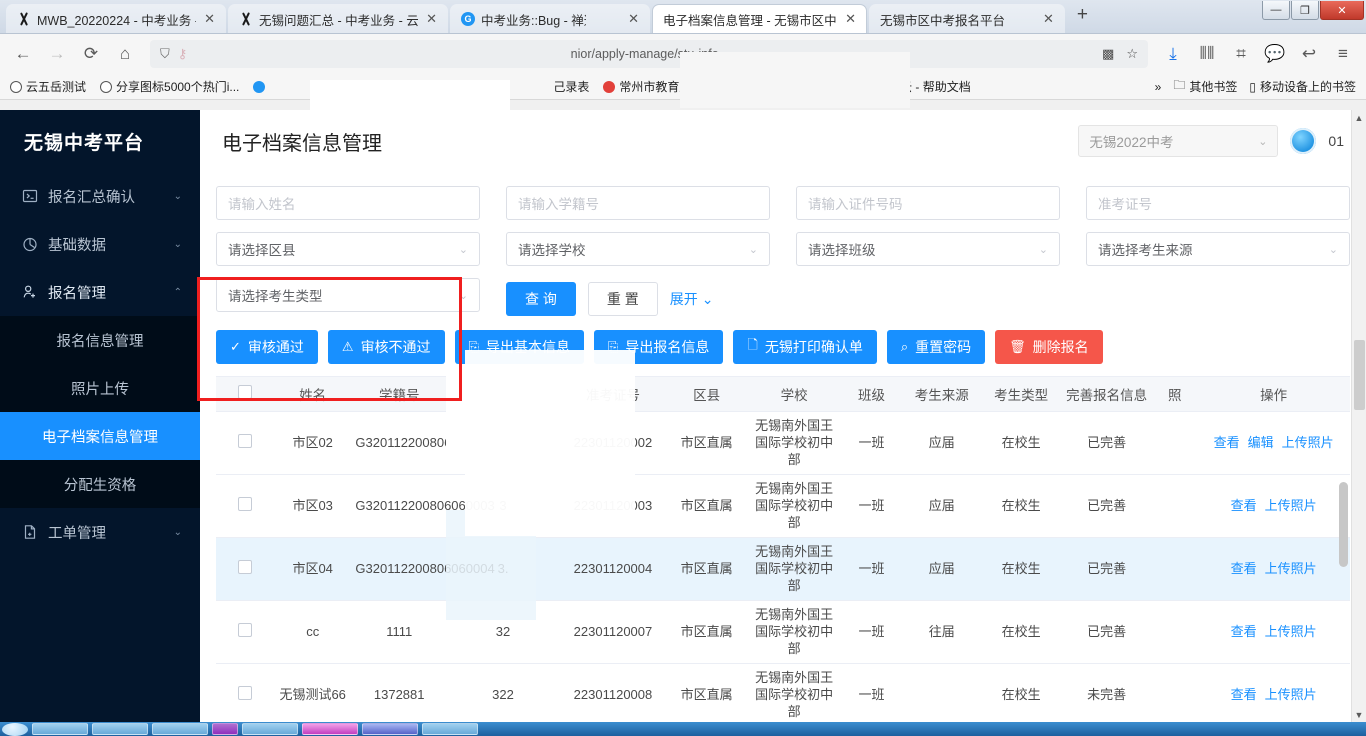 The width and height of the screenshot is (1366, 736). Describe the element at coordinates (1343, 524) in the screenshot. I see `scrollbar-thumb` at that location.